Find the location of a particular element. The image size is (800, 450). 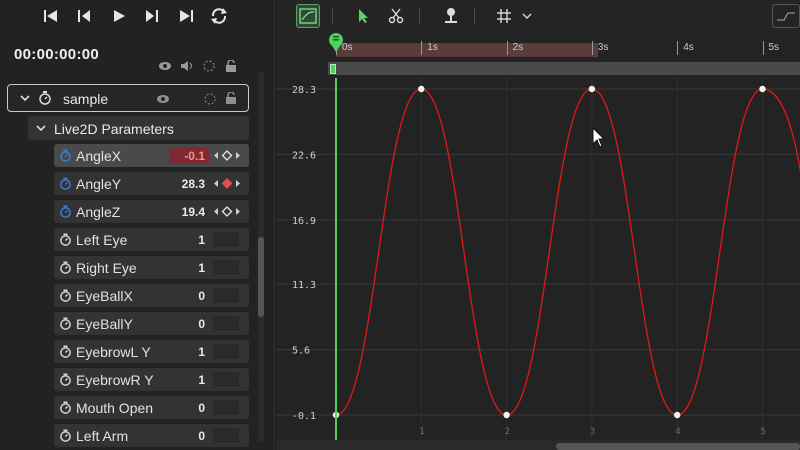

timeline-range is located at coordinates (467, 50).